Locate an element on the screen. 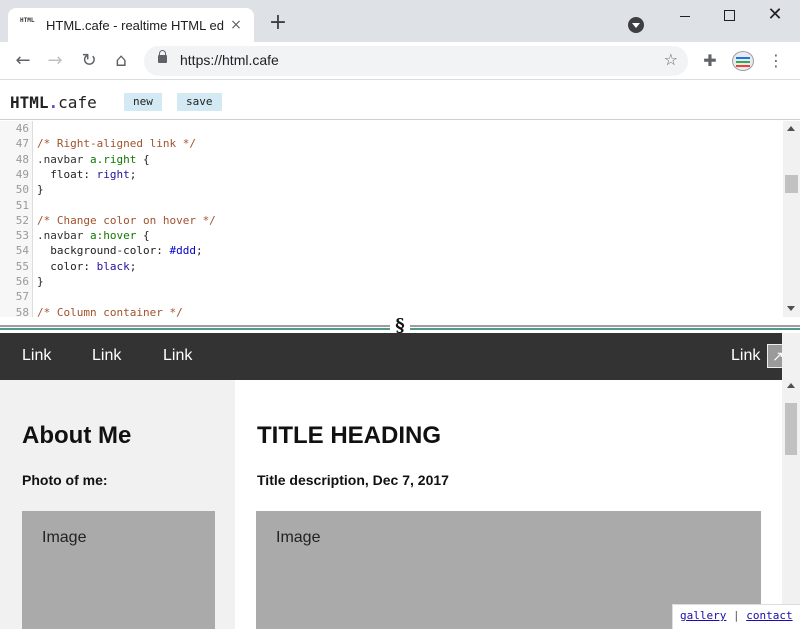 The image size is (800, 629). preview-scrollbar is located at coordinates (791, 481).